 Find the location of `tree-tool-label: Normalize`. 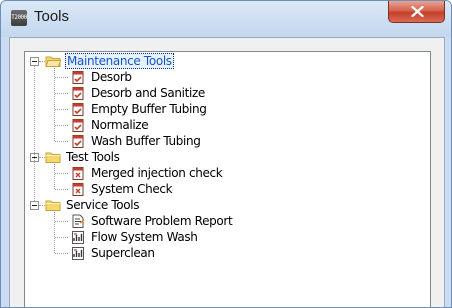

tree-tool-label: Normalize is located at coordinates (120, 125).